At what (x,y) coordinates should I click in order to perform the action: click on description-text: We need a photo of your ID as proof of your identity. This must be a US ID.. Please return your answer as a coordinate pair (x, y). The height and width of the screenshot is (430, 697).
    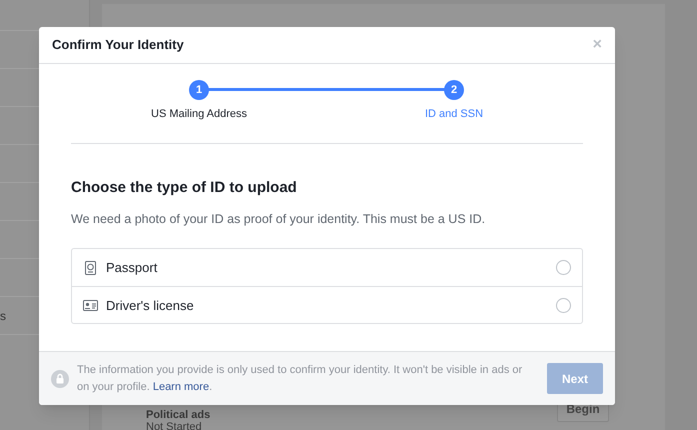
    Looking at the image, I should click on (278, 219).